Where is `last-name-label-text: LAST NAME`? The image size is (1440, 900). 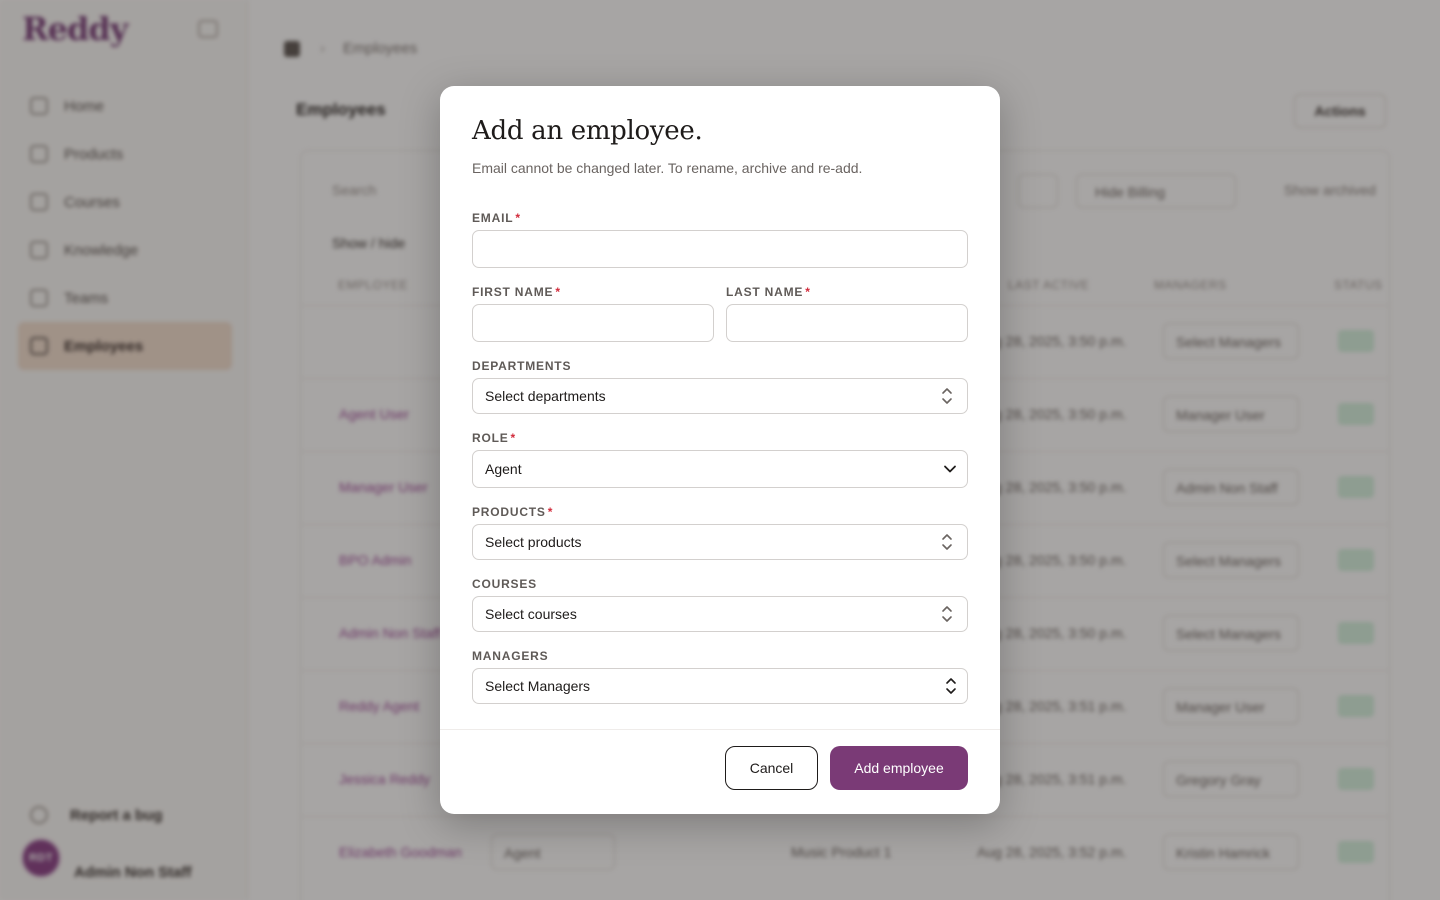
last-name-label-text: LAST NAME is located at coordinates (765, 292).